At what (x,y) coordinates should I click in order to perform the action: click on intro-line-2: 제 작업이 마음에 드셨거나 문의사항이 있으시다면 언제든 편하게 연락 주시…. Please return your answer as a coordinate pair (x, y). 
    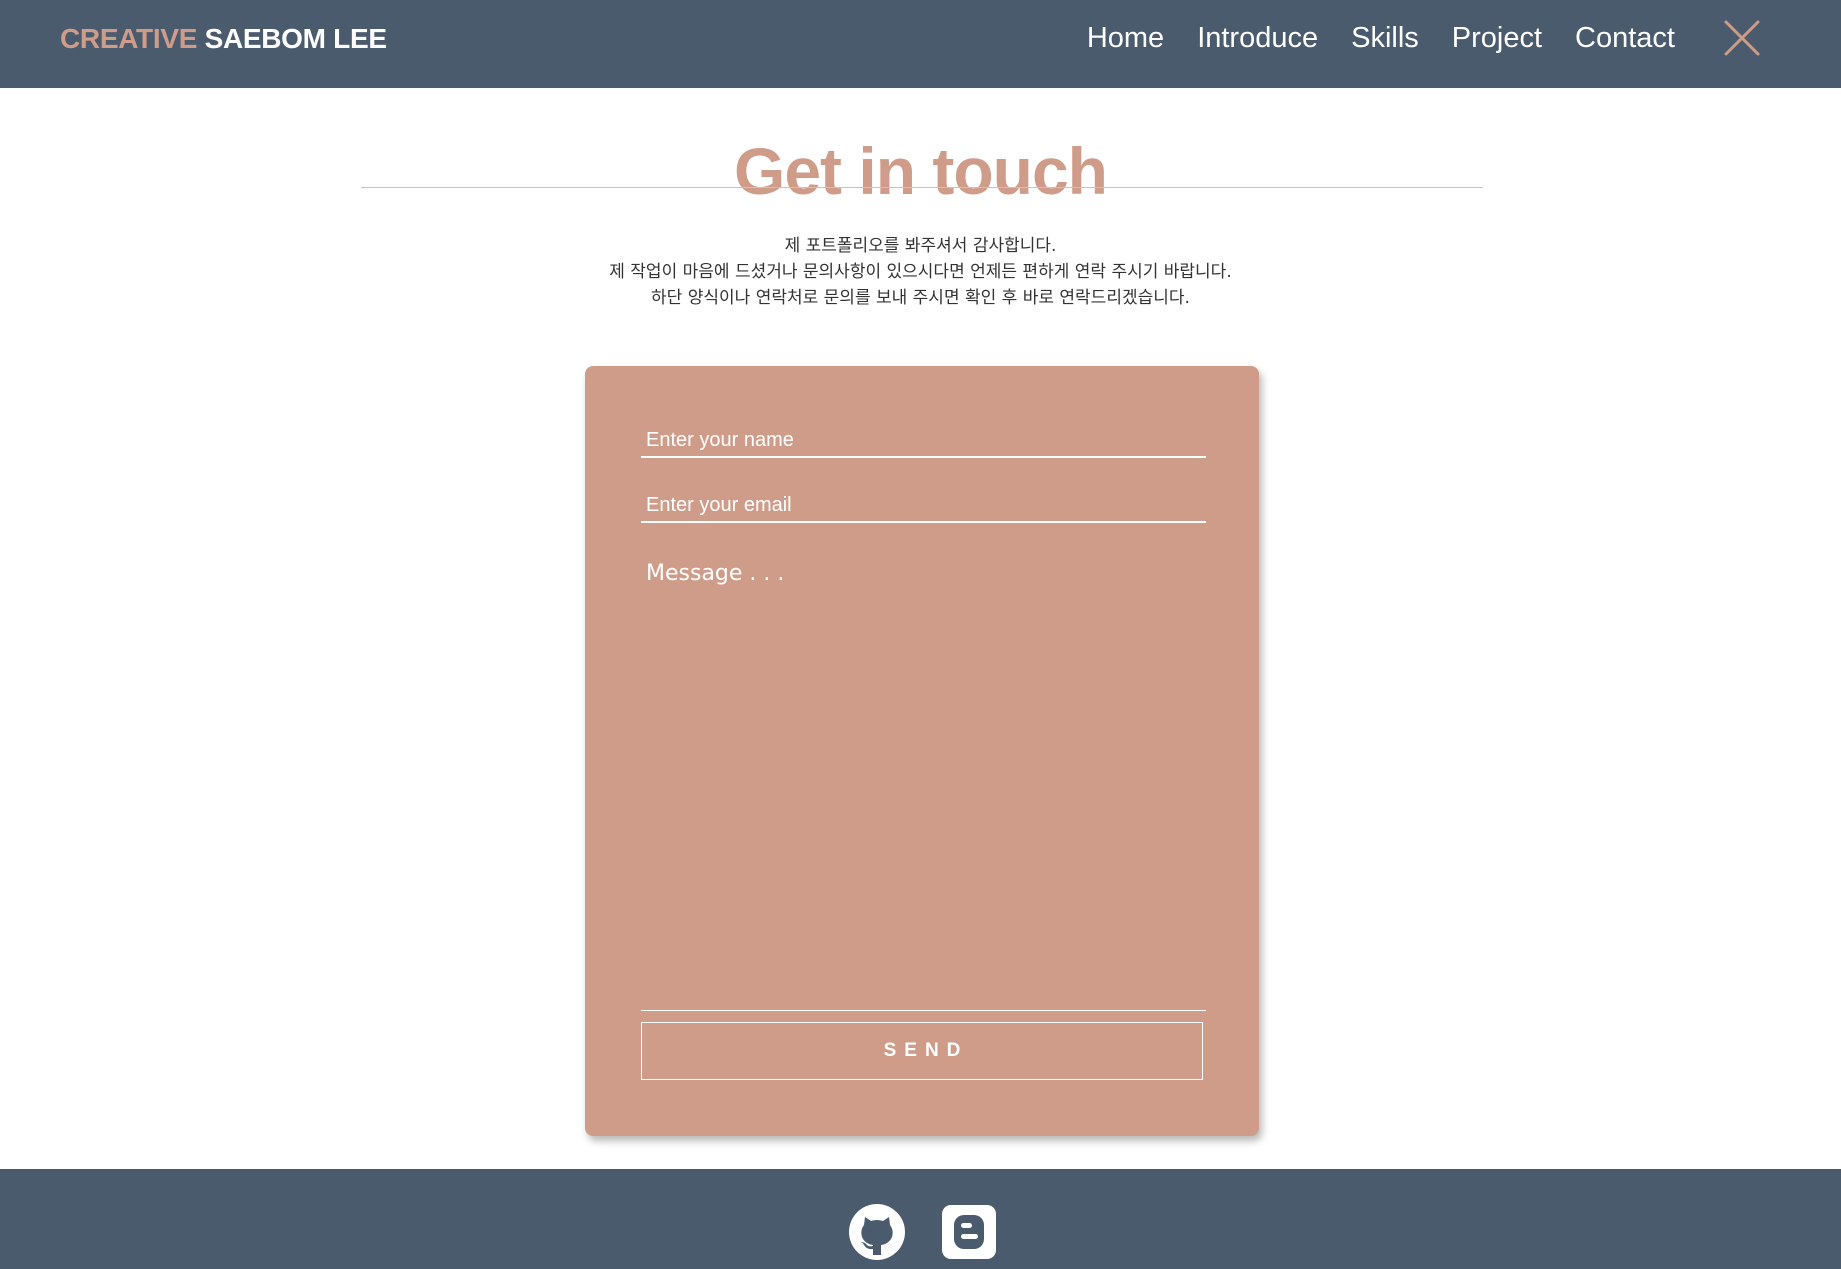
    Looking at the image, I should click on (920, 272).